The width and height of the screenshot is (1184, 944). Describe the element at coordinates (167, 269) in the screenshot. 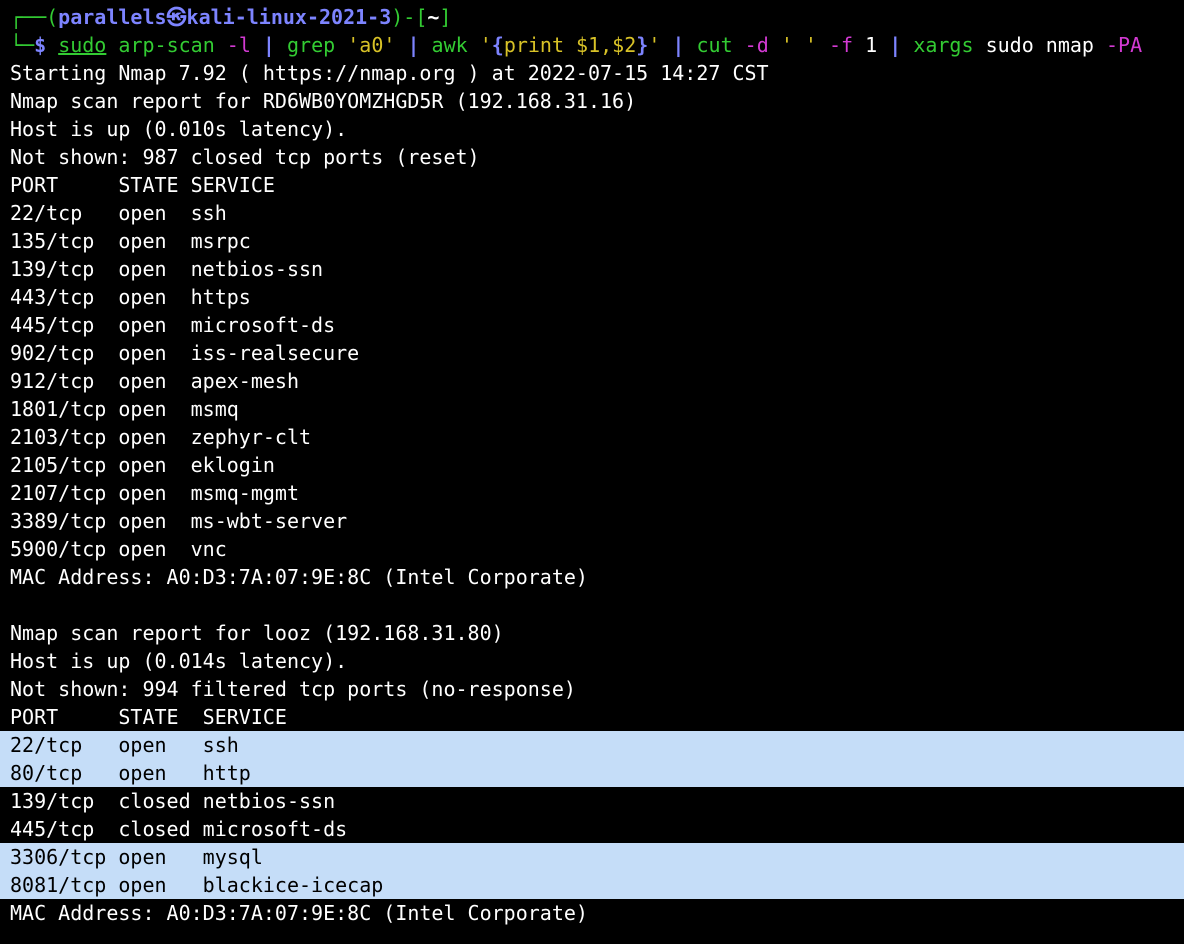

I see `host1-port-row: 139/tcp open netbios-ssn` at that location.